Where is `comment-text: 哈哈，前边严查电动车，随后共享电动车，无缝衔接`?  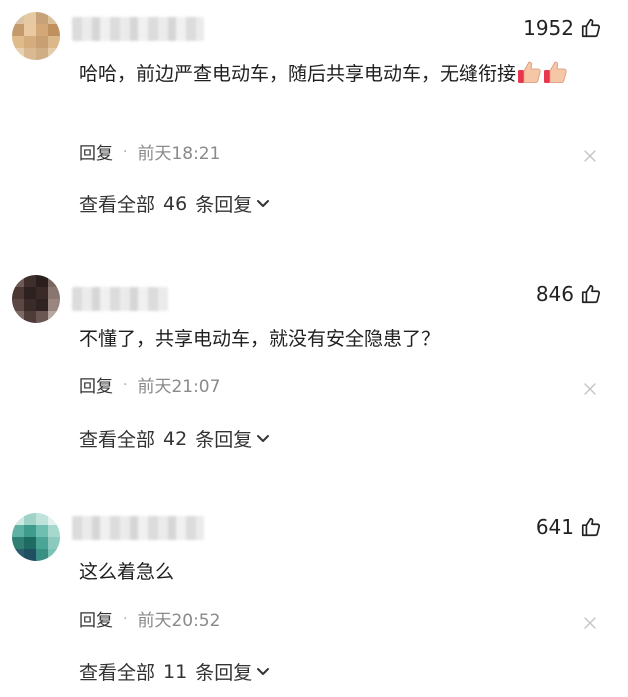
comment-text: 哈哈，前边严查电动车，随后共享电动车，无缝衔接 is located at coordinates (339, 74).